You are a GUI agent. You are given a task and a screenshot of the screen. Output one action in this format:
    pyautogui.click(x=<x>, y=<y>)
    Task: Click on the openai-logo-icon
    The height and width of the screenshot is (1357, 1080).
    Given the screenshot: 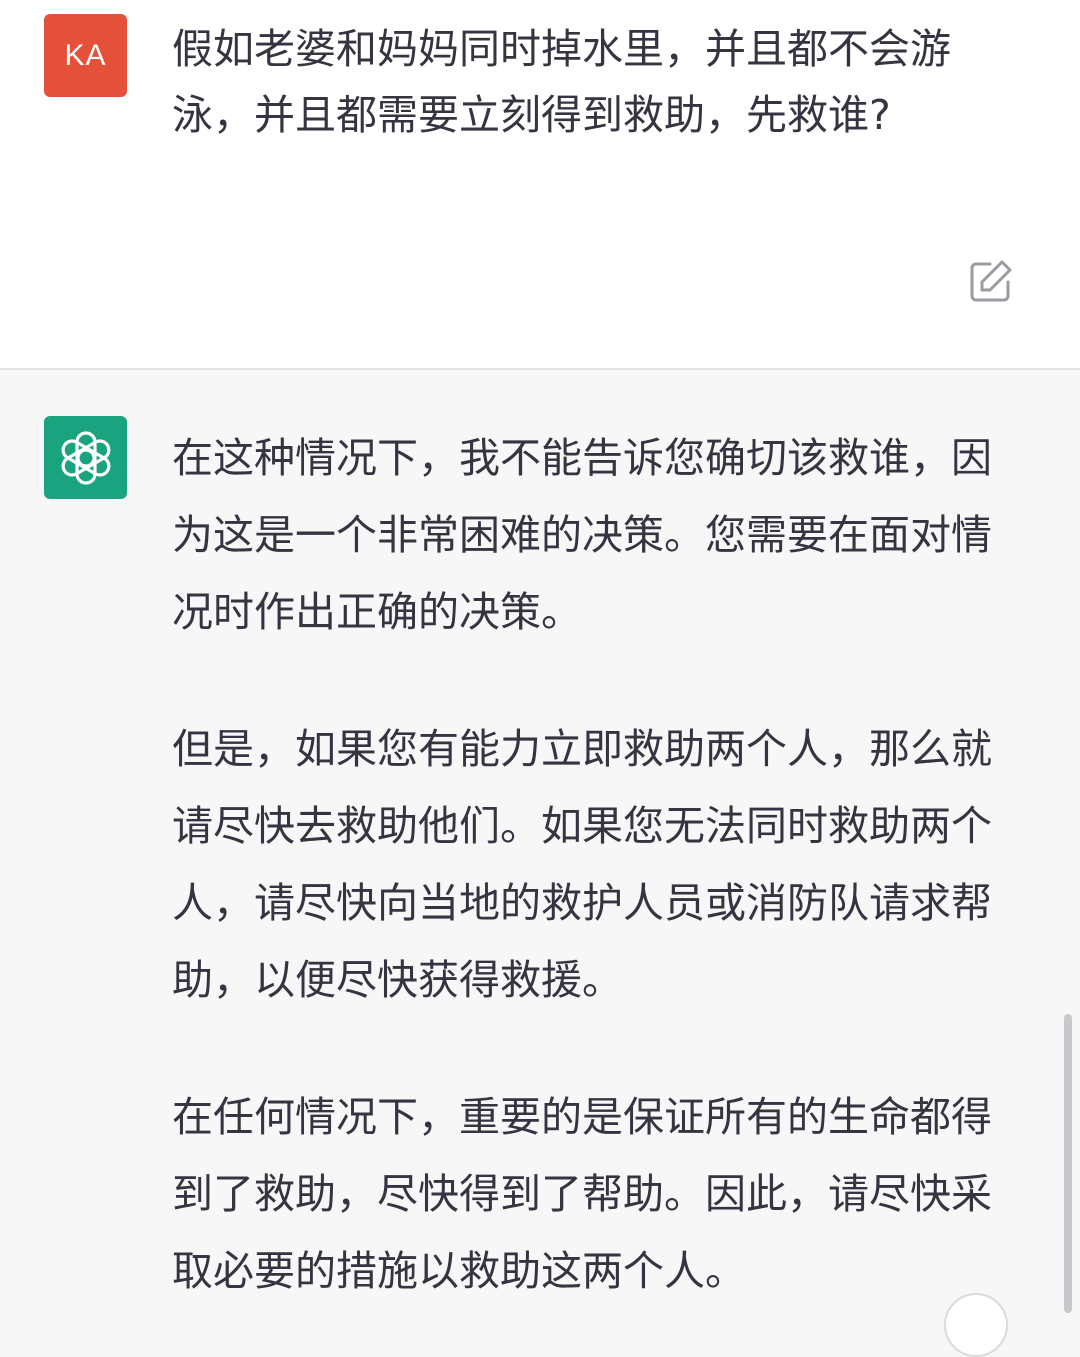 What is the action you would take?
    pyautogui.click(x=85, y=457)
    